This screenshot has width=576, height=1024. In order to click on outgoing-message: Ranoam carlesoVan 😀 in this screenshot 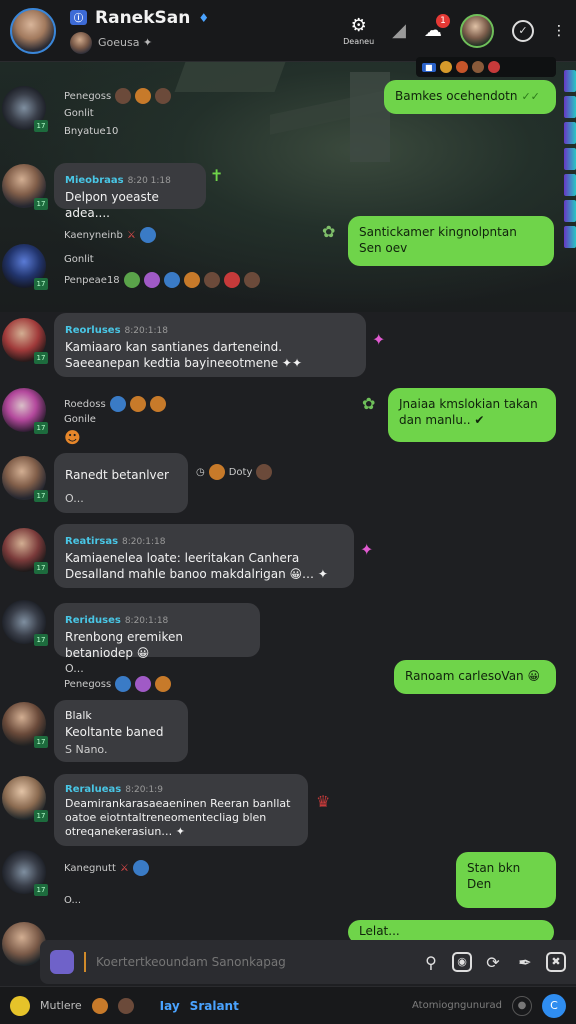, I will do `click(475, 677)`.